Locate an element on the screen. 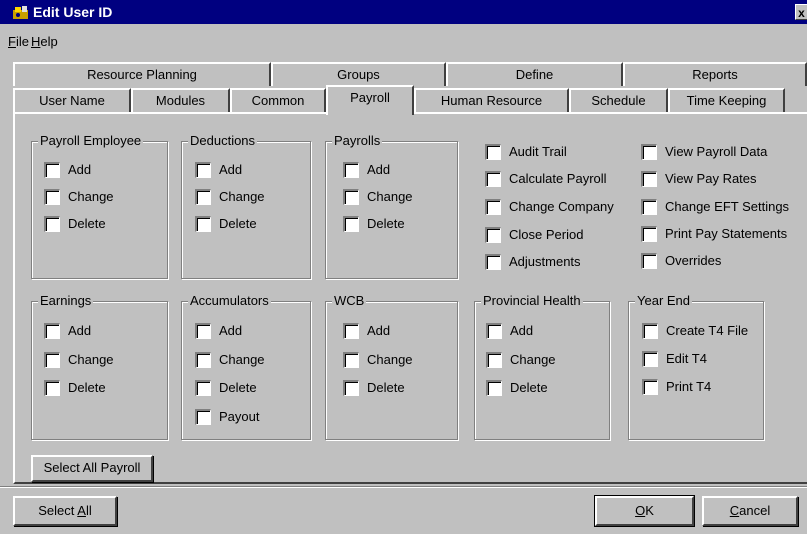 This screenshot has width=807, height=534. tab-modules: Modules is located at coordinates (180, 100).